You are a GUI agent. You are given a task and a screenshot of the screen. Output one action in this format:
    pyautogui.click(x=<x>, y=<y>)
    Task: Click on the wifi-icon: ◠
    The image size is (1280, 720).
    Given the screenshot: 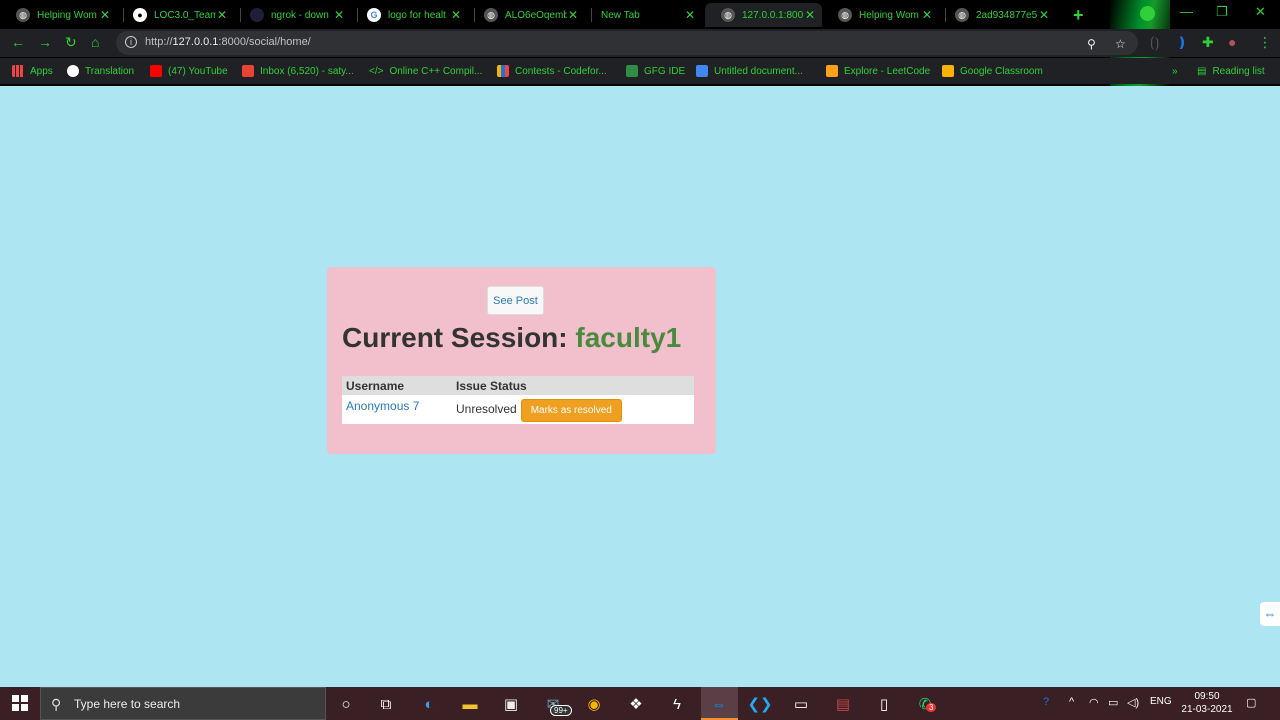 What is the action you would take?
    pyautogui.click(x=1094, y=702)
    